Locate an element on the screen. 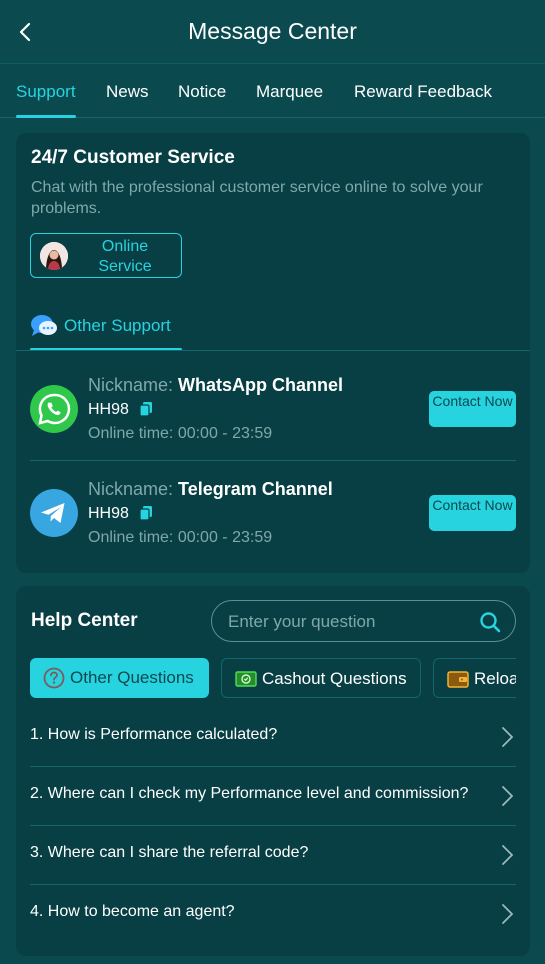  faq-item: 3. Where can I share the referral code? is located at coordinates (273, 855).